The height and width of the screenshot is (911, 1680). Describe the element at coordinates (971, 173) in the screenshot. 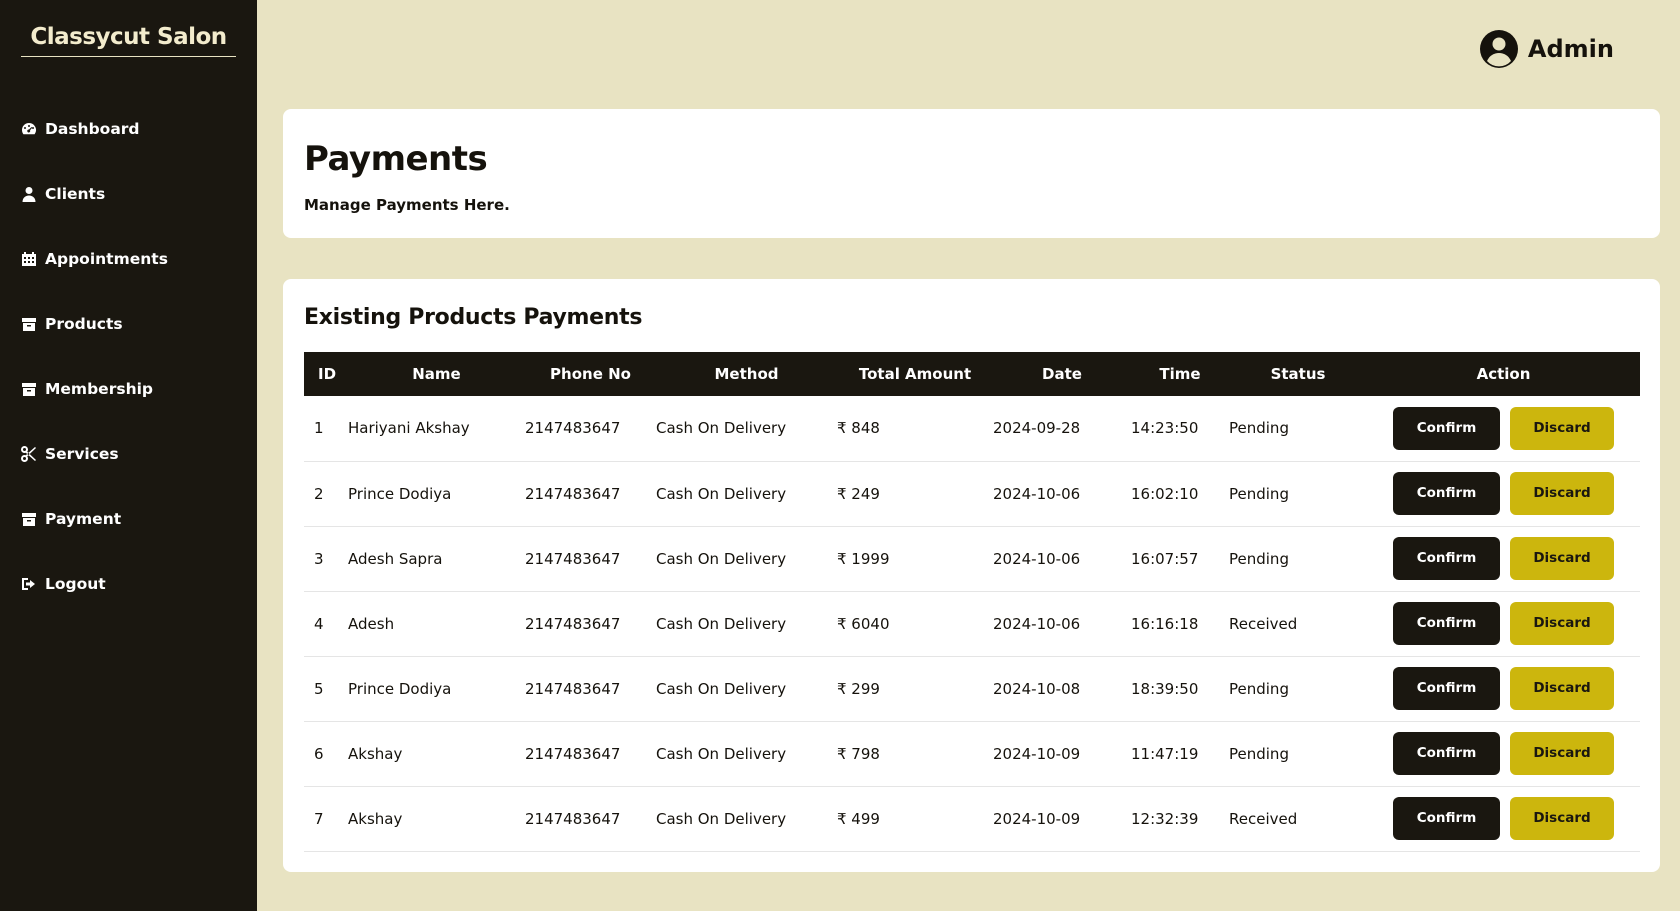

I see `page-header-card: Payments Manage Payments Here.` at that location.